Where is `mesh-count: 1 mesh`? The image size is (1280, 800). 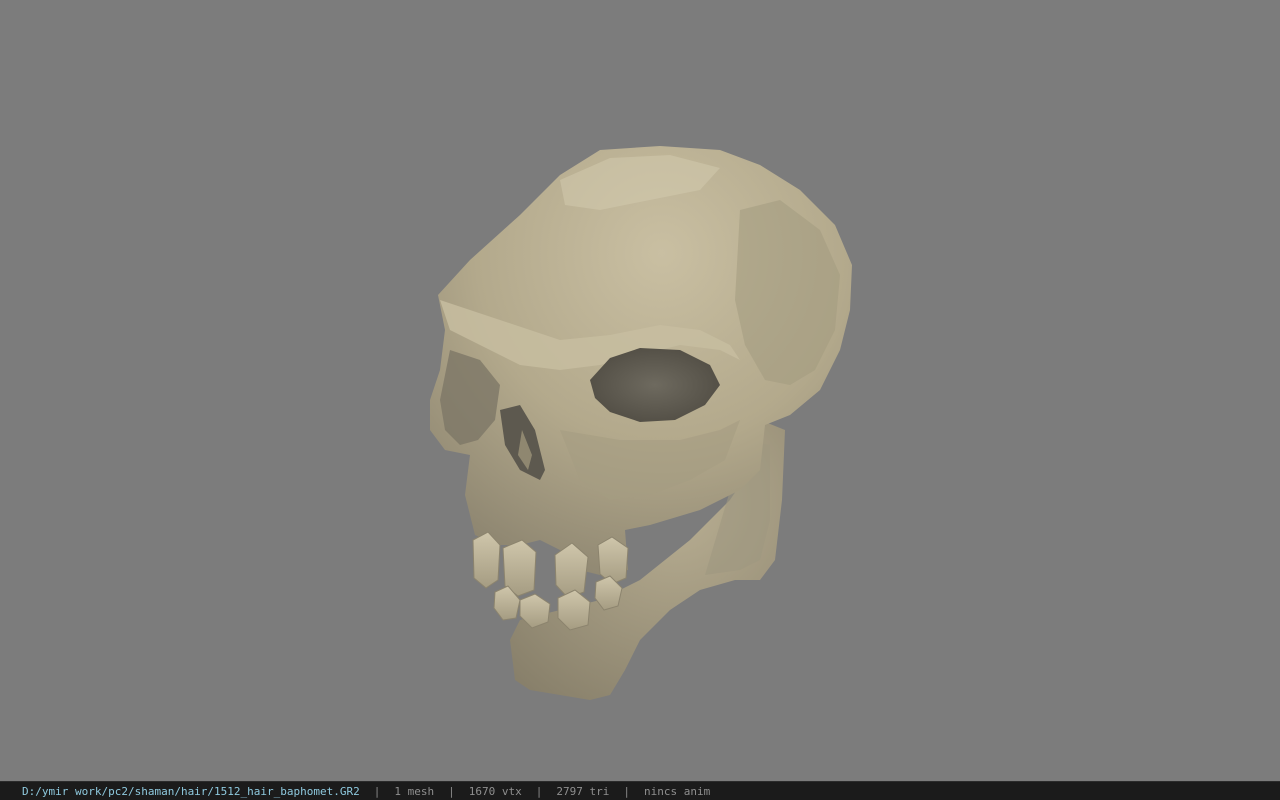 mesh-count: 1 mesh is located at coordinates (414, 791).